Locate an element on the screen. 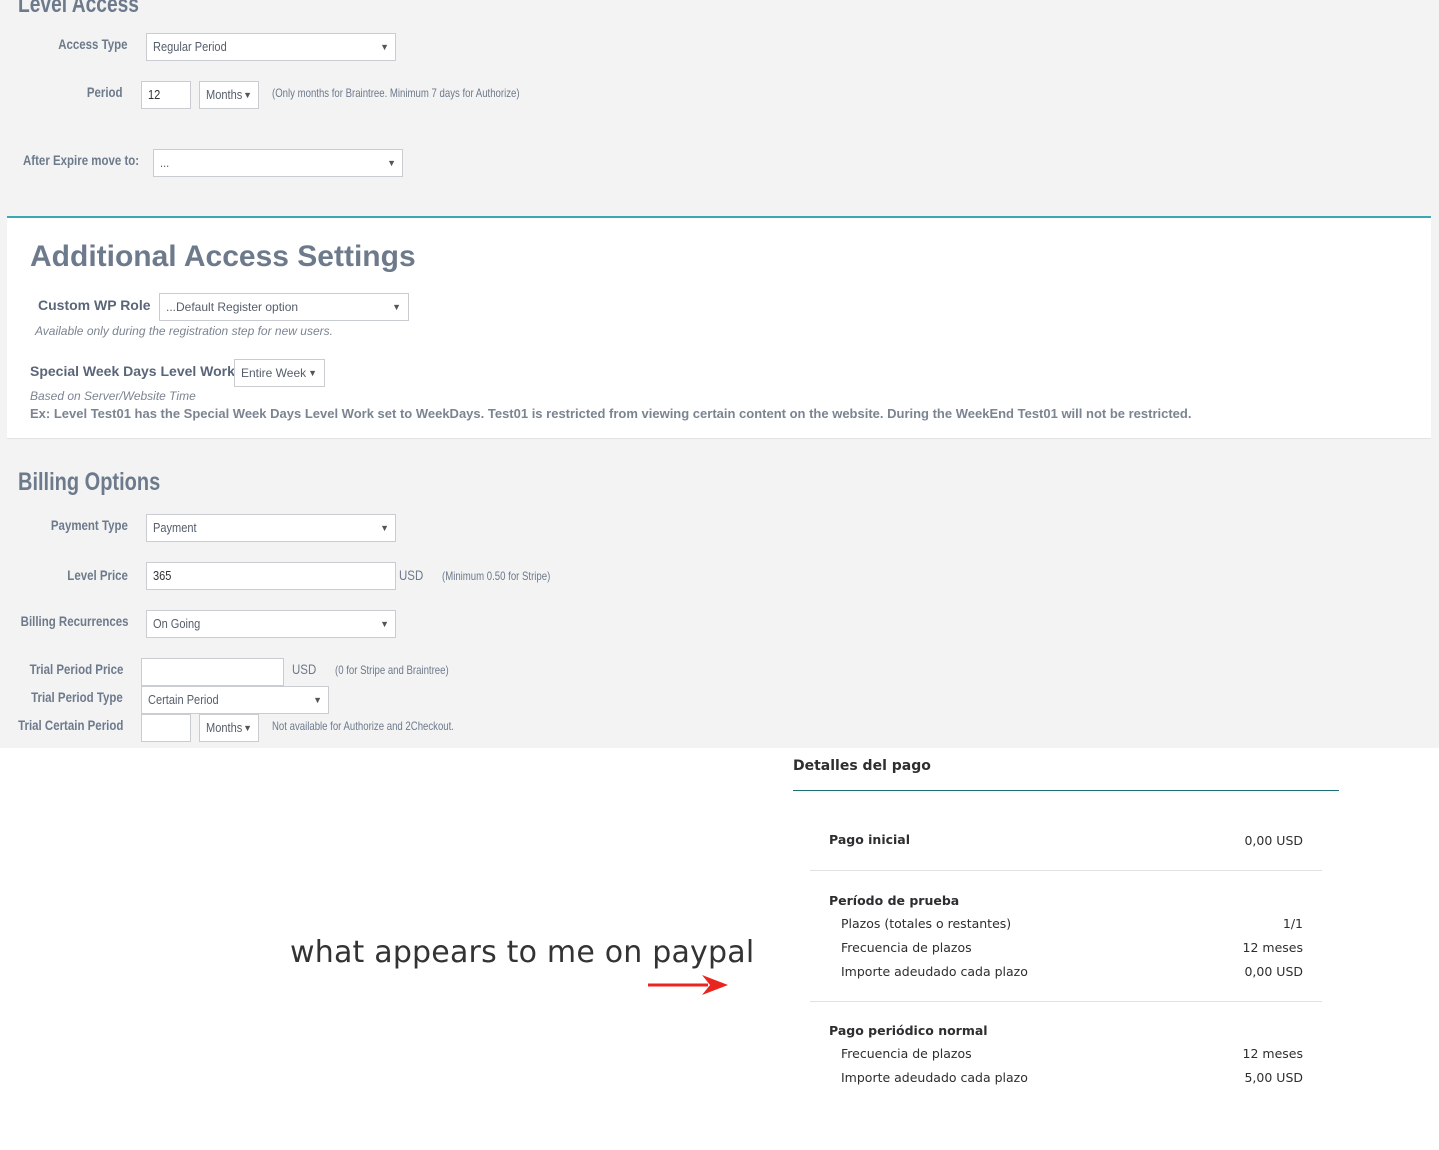 Image resolution: width=1439 pixels, height=1150 pixels. week-days-value: Entire Week is located at coordinates (274, 373).